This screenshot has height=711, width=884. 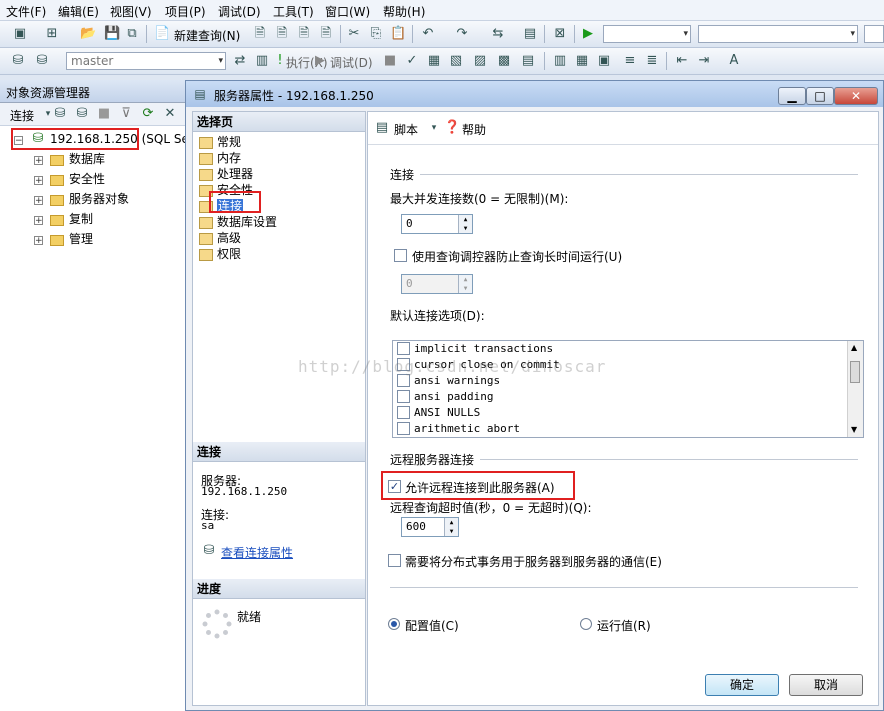 I want to click on options-scrollbar: ▲ ▼, so click(x=855, y=389).